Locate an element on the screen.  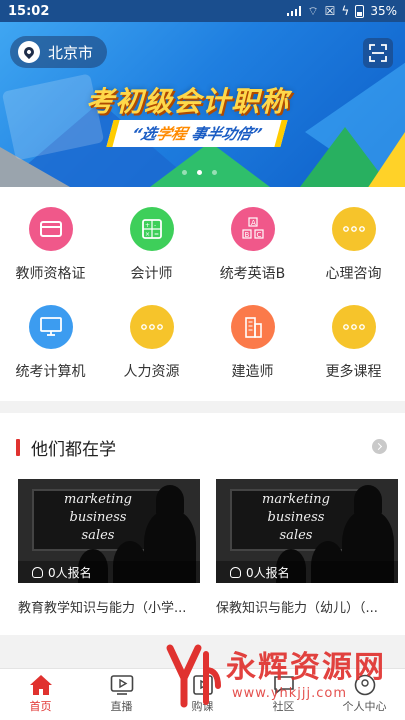
sim-icon: ☒ is located at coordinates (330, 11).